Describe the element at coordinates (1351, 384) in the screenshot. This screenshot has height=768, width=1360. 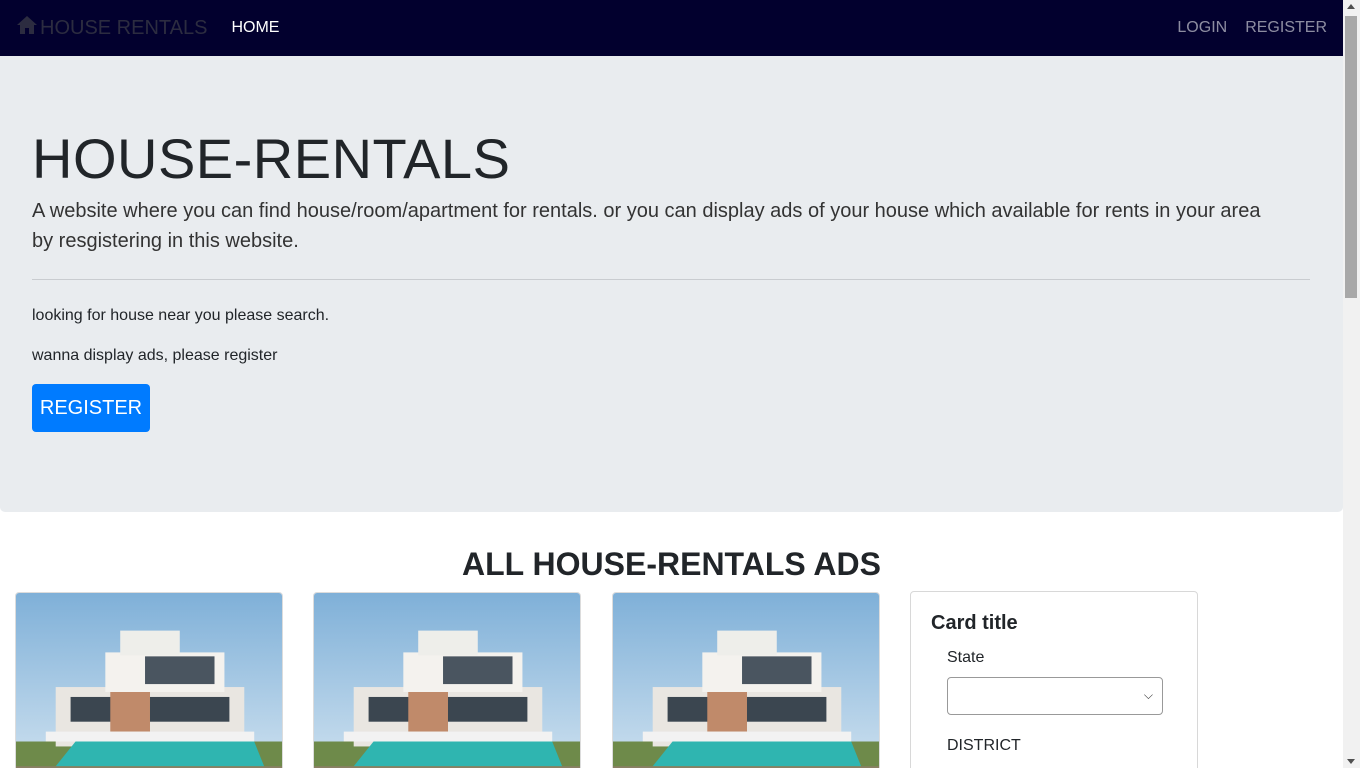
I see `page-scrollbar` at that location.